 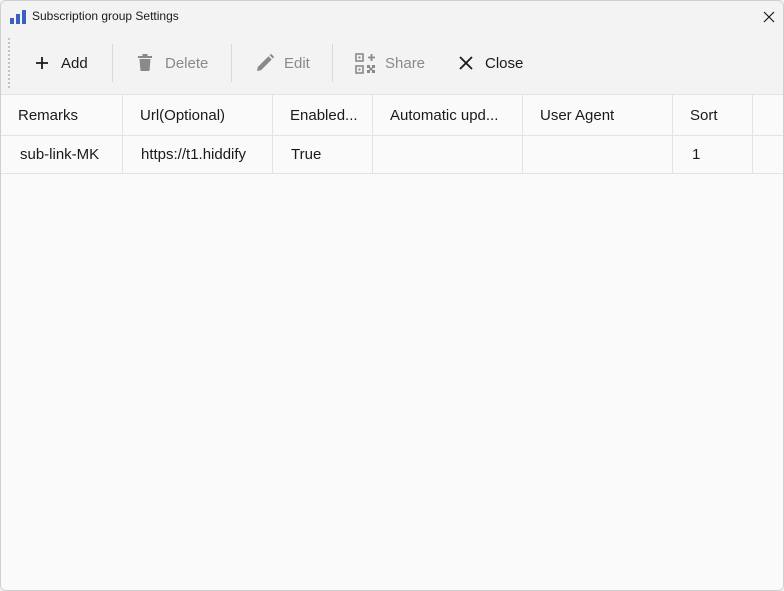 What do you see at coordinates (62, 154) in the screenshot?
I see `cell-remarks: sub-link-MK` at bounding box center [62, 154].